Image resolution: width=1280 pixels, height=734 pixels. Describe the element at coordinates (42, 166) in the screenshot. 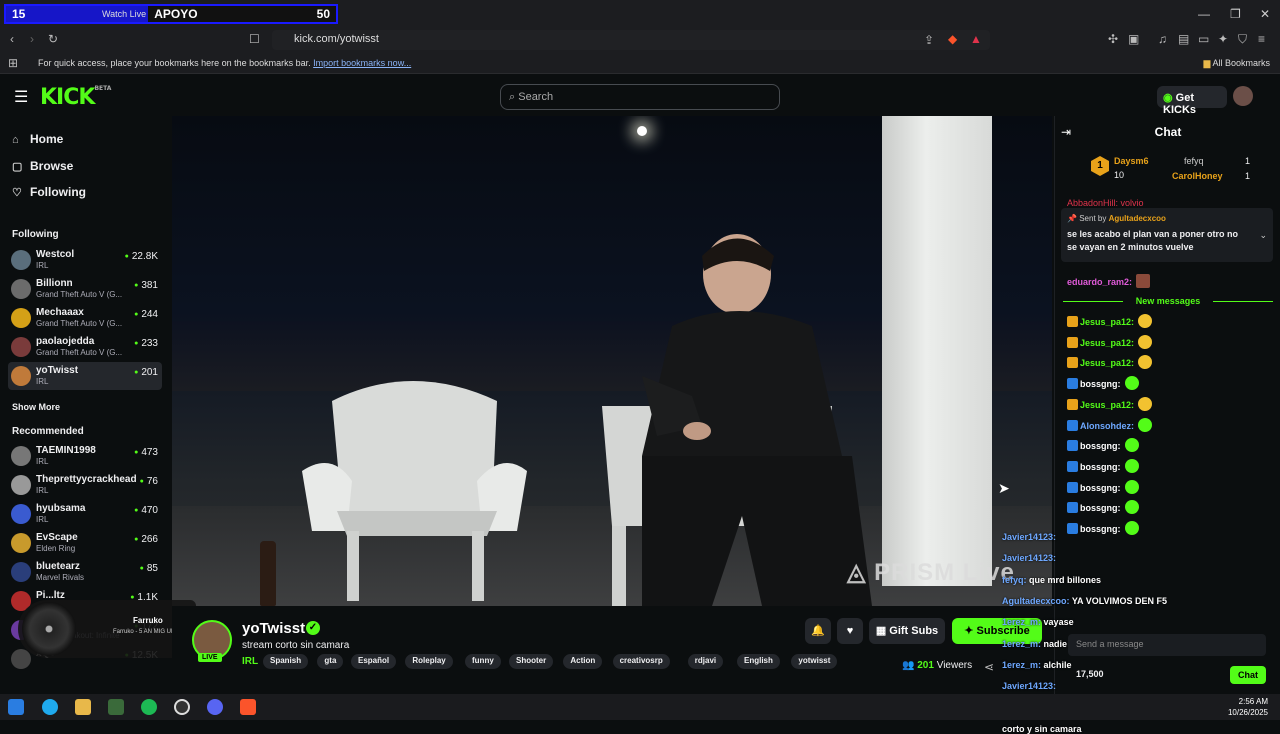

I see `nav-browse: ▢ Browse` at that location.